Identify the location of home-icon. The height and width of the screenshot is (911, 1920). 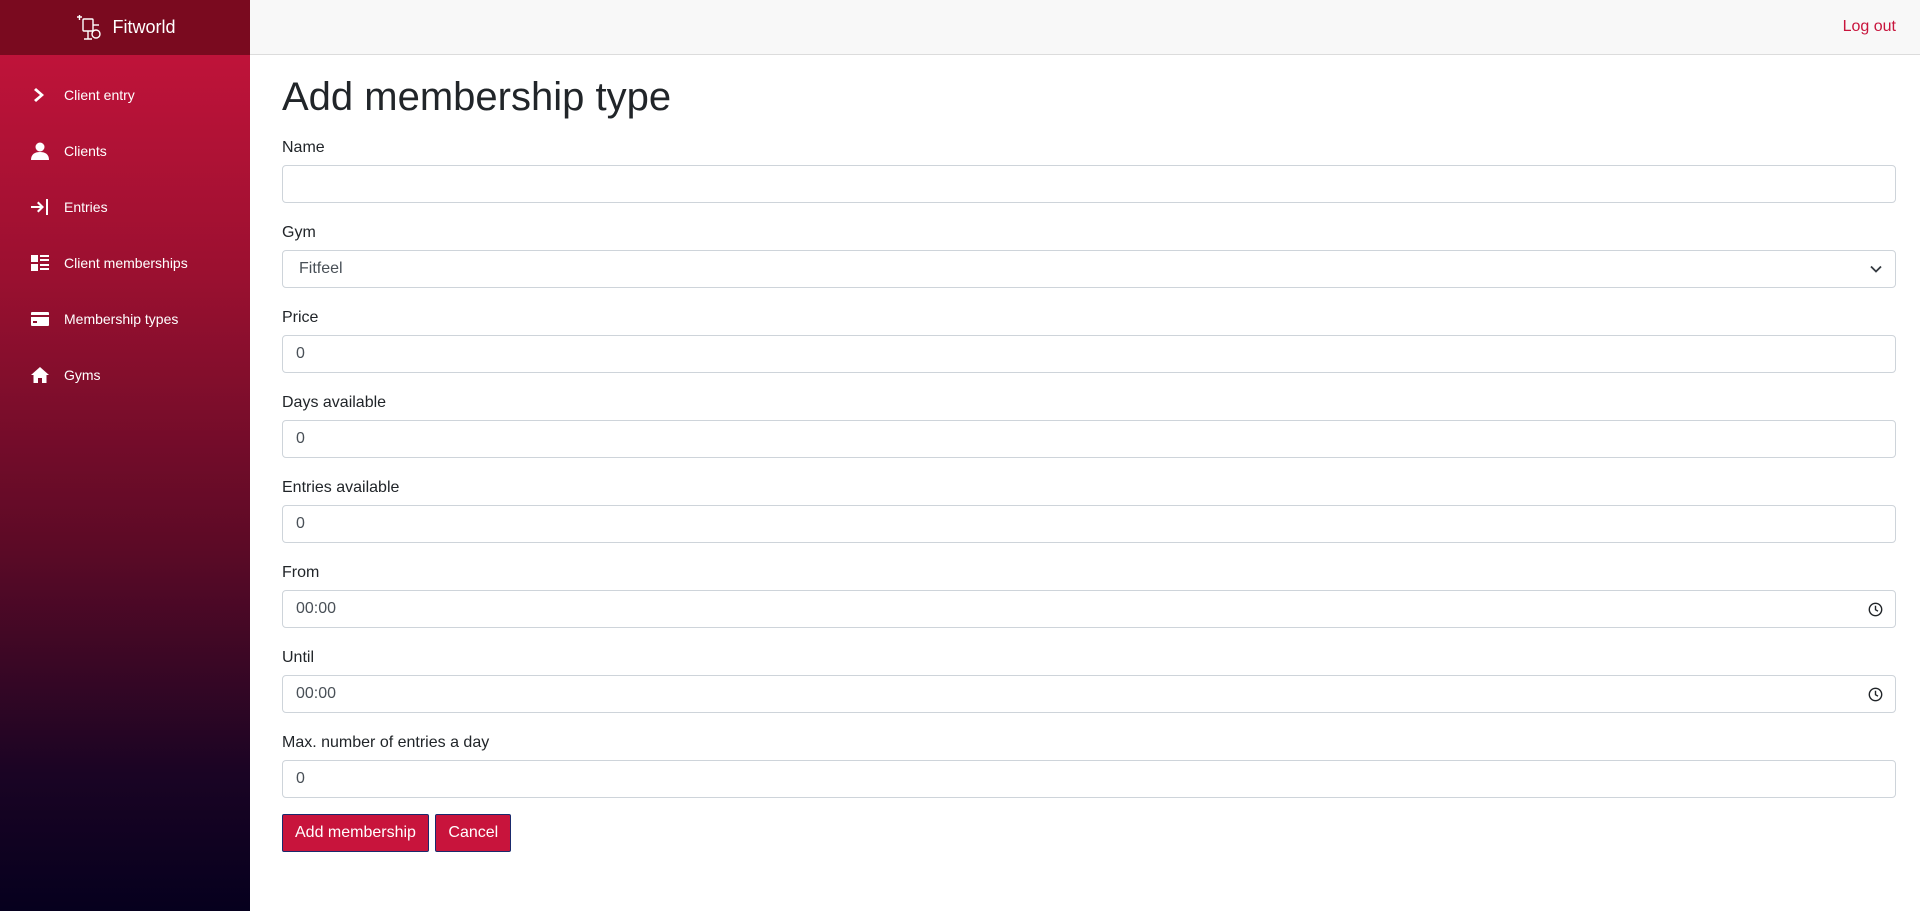
(40, 375).